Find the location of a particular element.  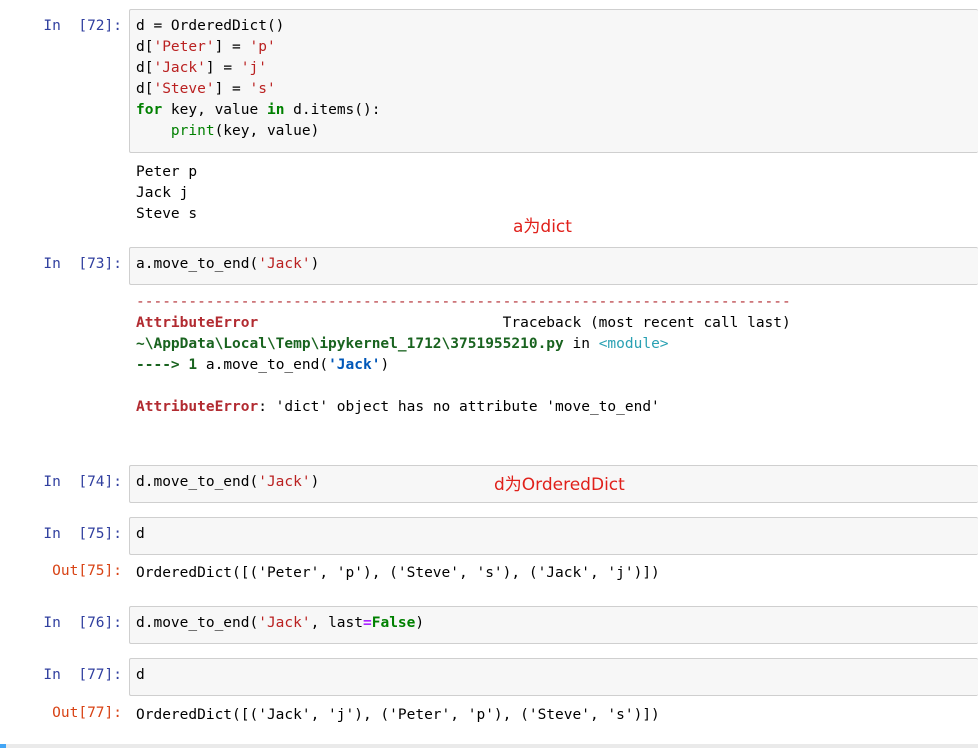

input-prompt-72: In [72]: is located at coordinates (82, 26).